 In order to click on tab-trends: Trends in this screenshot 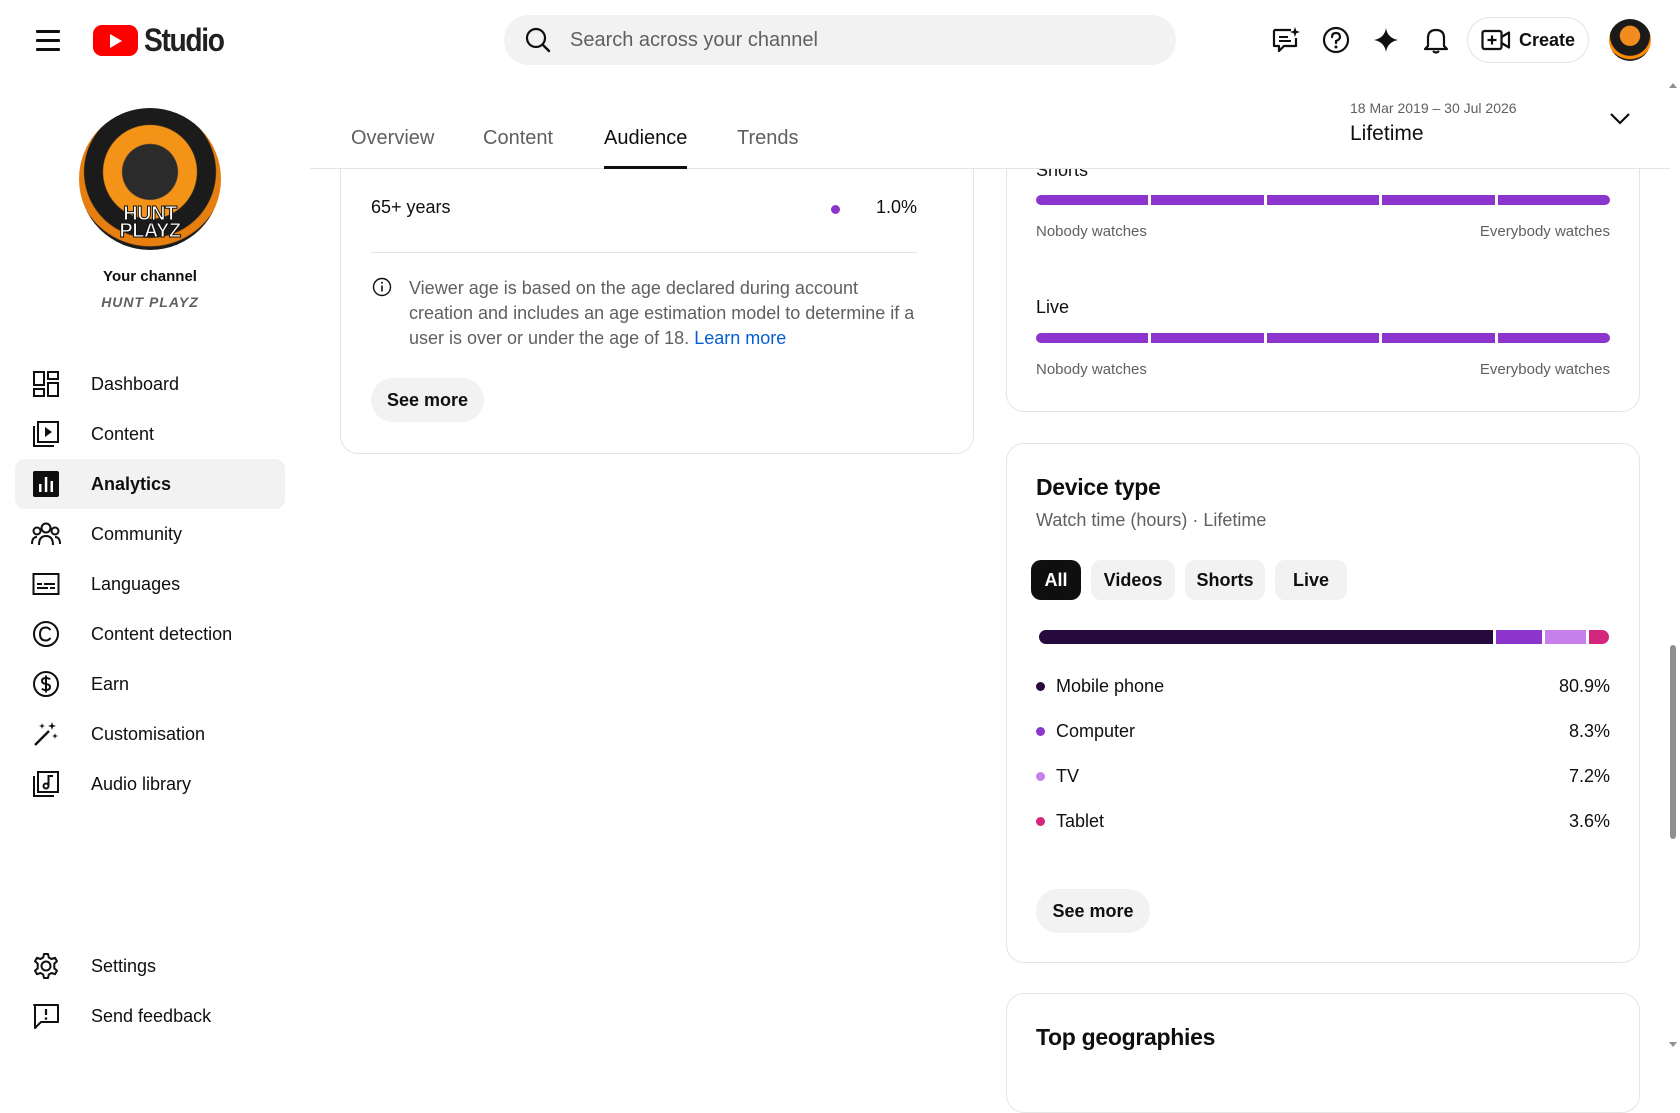, I will do `click(768, 148)`.